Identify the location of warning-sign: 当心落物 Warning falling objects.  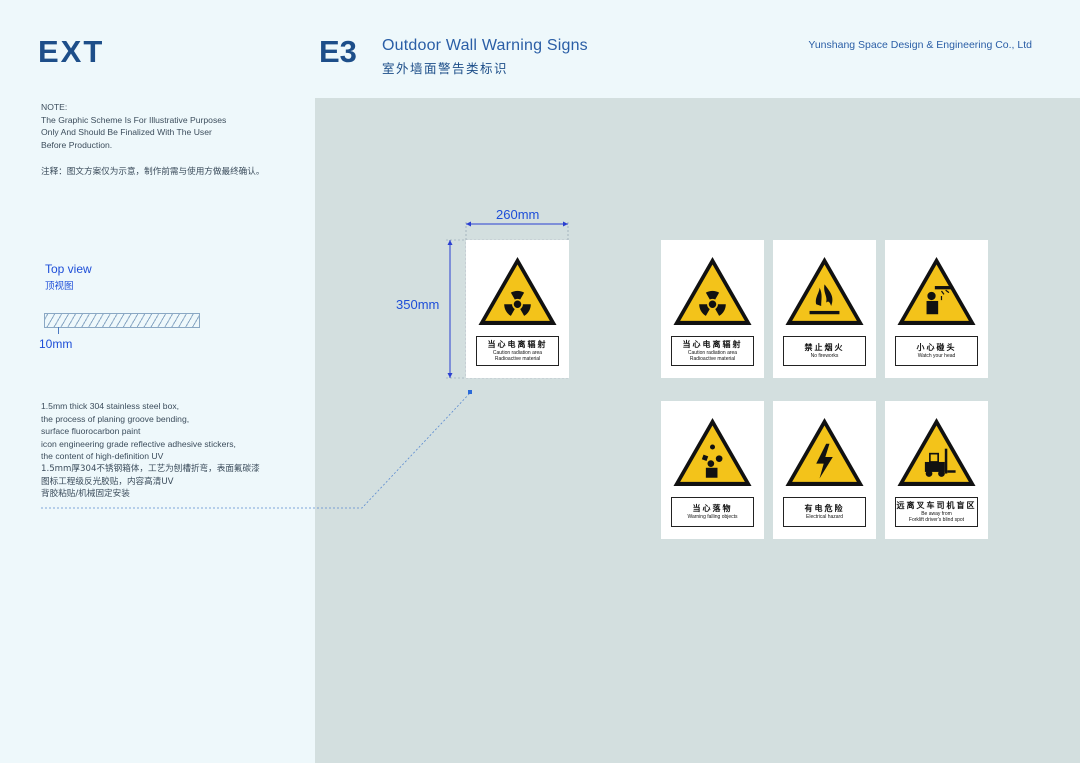
(712, 470).